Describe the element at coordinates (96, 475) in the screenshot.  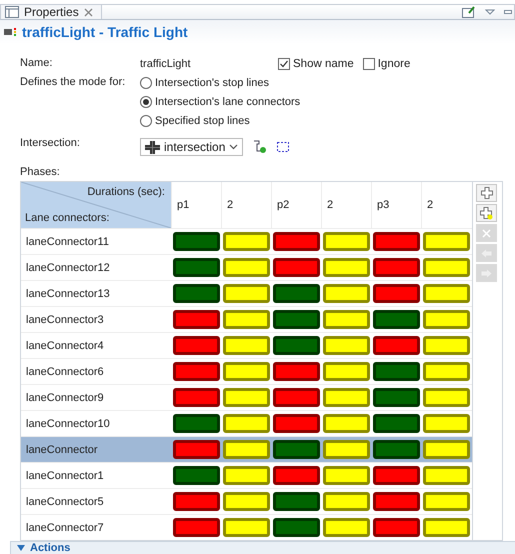
I see `row-header: laneConnector1` at that location.